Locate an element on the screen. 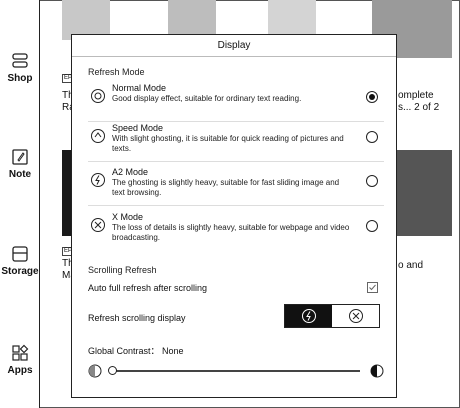 The height and width of the screenshot is (408, 460). scrolling-refresh-heading: Scrolling Refresh is located at coordinates (122, 270).